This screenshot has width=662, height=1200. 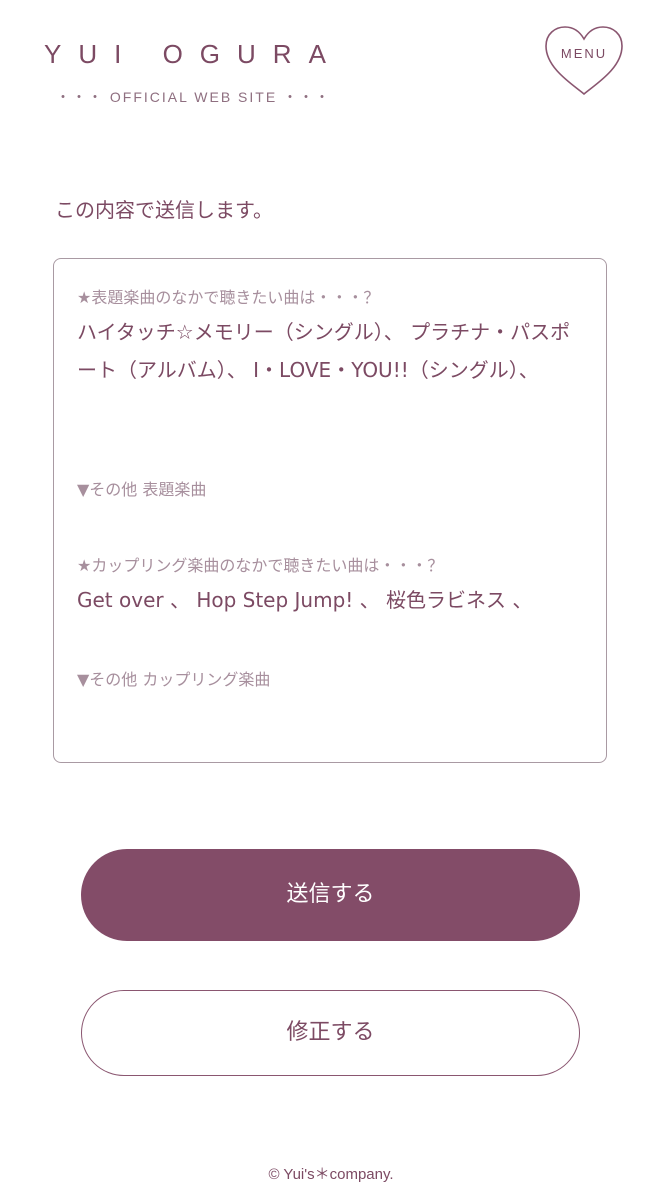 I want to click on field-other-title-songs: ▼その他 表題楽曲, so click(x=333, y=492).